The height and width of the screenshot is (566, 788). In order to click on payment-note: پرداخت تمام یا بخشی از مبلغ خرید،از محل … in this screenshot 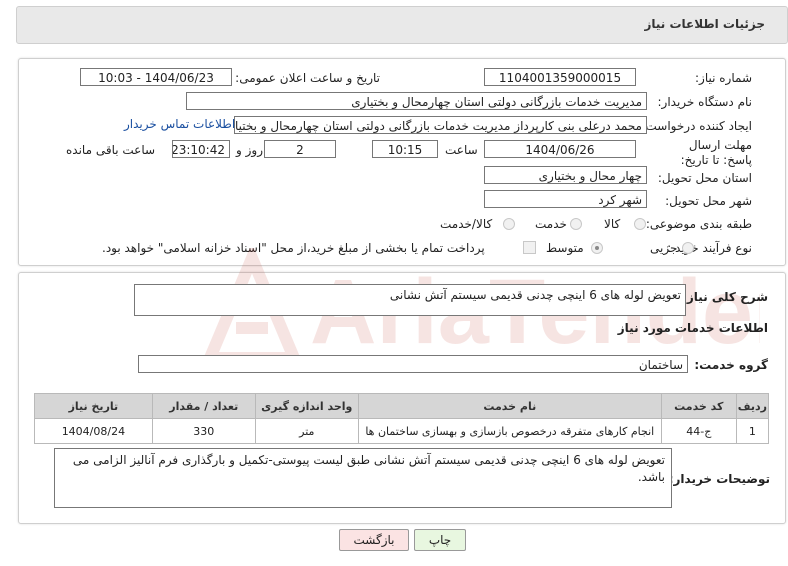, I will do `click(293, 248)`.